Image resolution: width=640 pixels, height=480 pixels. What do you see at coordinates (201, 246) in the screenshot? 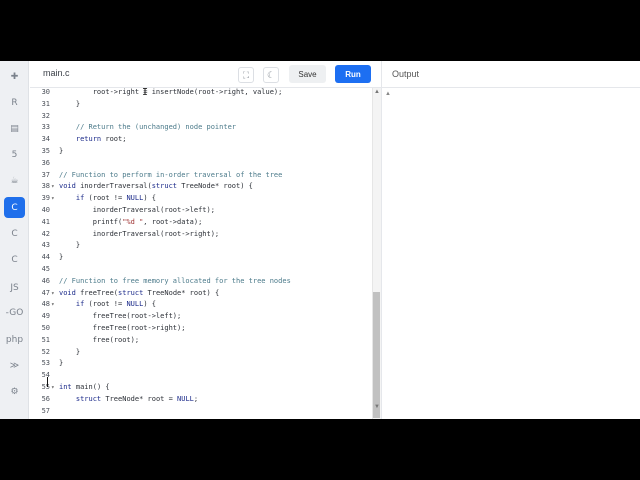
I see `code-line: 43 }` at bounding box center [201, 246].